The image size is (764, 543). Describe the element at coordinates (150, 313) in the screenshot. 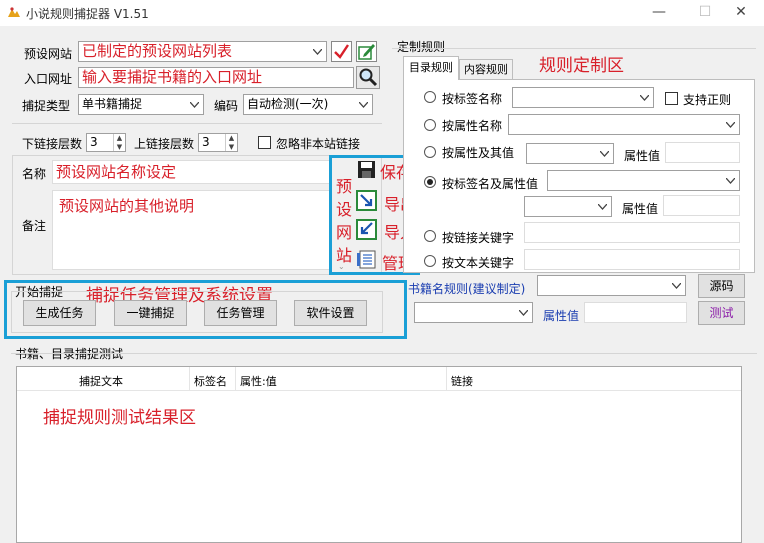

I see `one-click-capture-button: 一键捕捉` at that location.